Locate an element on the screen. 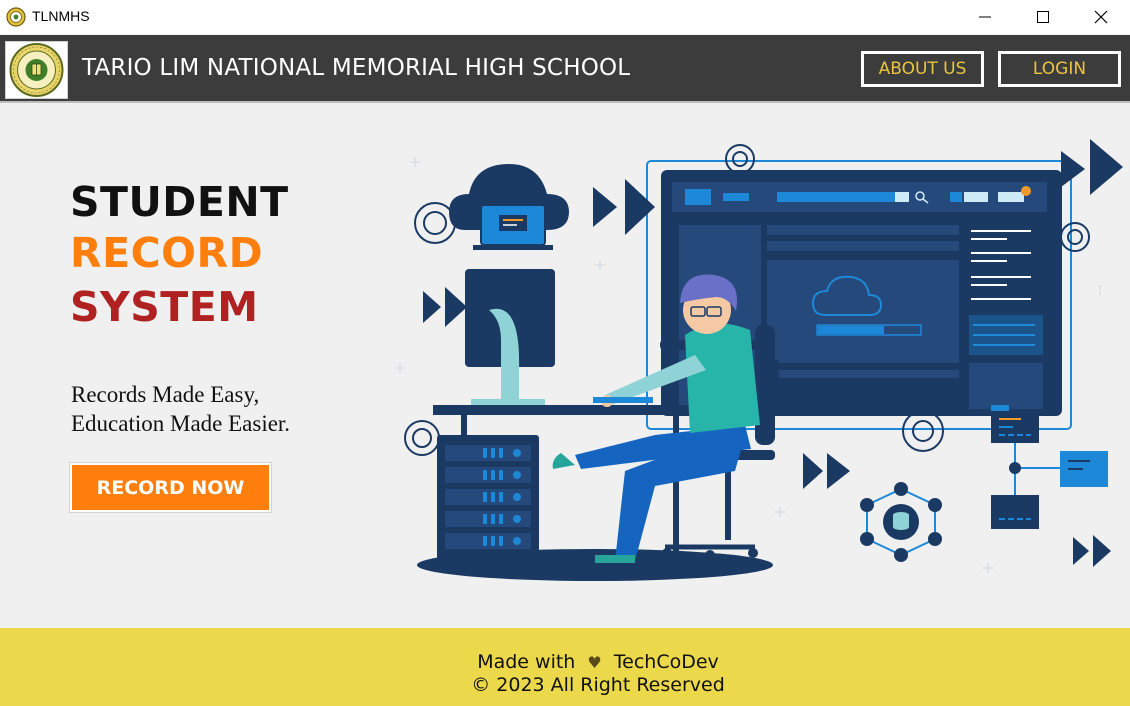 The image size is (1130, 706). hero-title-record: RECORD is located at coordinates (167, 253).